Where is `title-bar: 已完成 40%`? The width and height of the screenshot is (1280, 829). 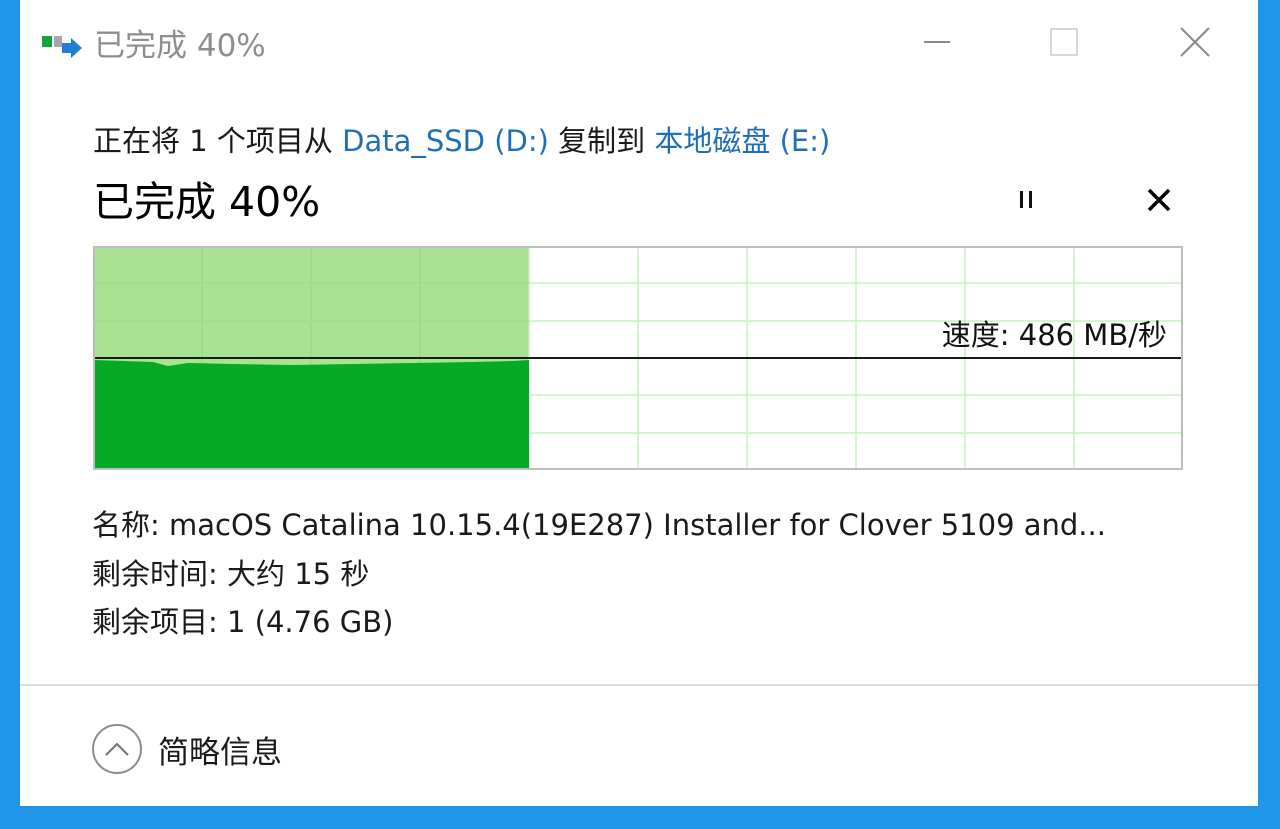
title-bar: 已完成 40% is located at coordinates (639, 42).